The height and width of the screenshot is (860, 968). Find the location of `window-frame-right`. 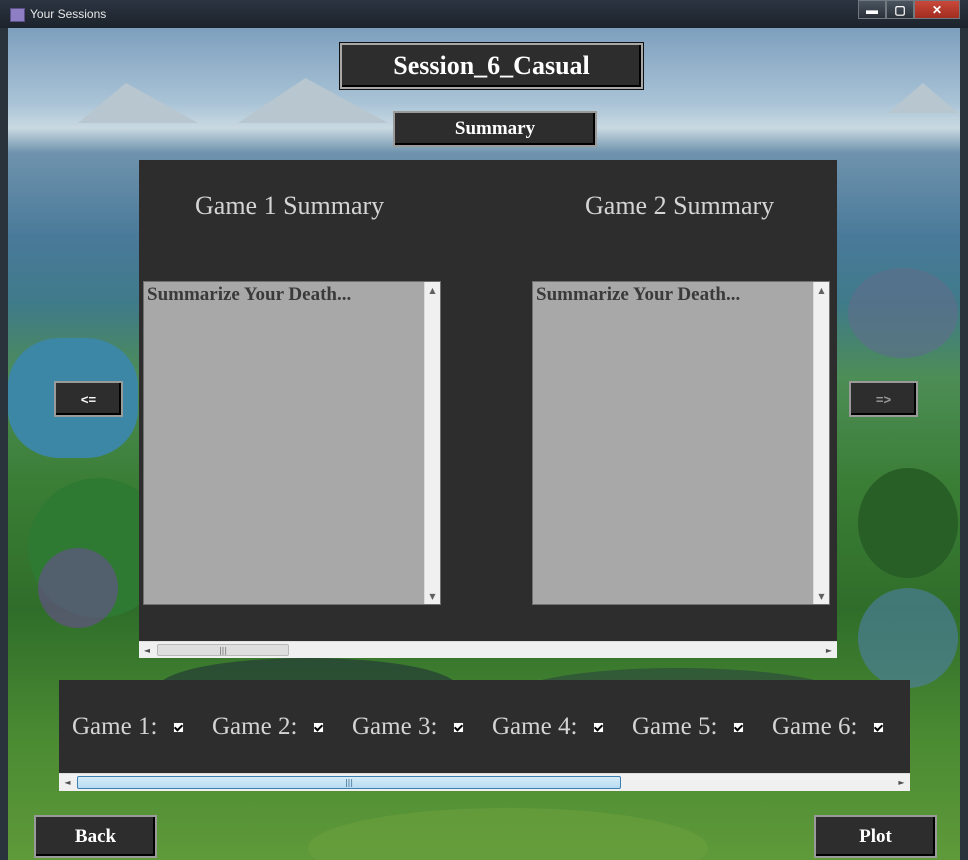

window-frame-right is located at coordinates (964, 444).